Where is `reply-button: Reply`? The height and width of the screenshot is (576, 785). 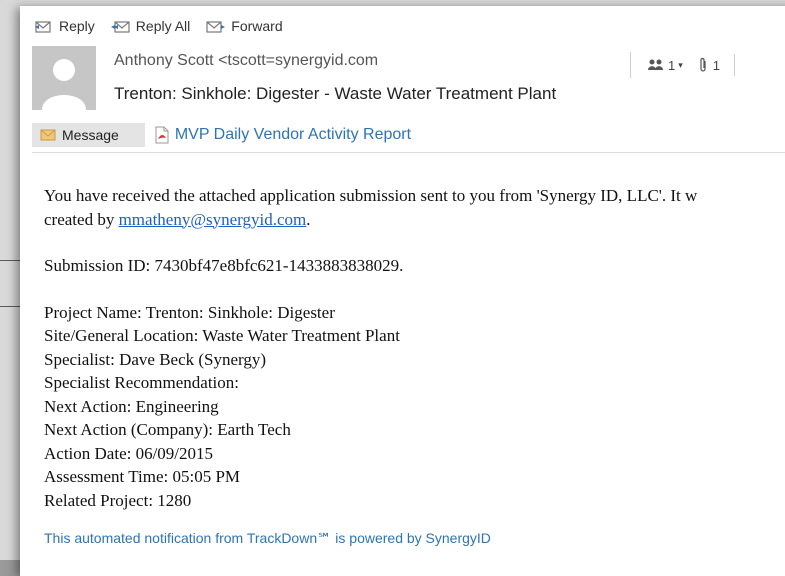 reply-button: Reply is located at coordinates (64, 26).